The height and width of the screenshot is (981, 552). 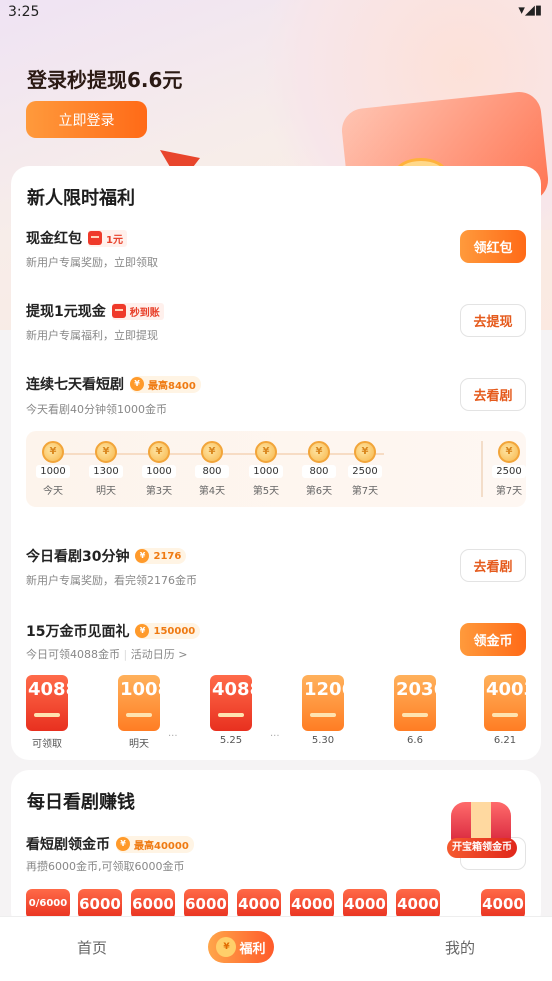 I want to click on bottom-tab-bar: 首页 ¥ 福利 我的, so click(x=276, y=948).